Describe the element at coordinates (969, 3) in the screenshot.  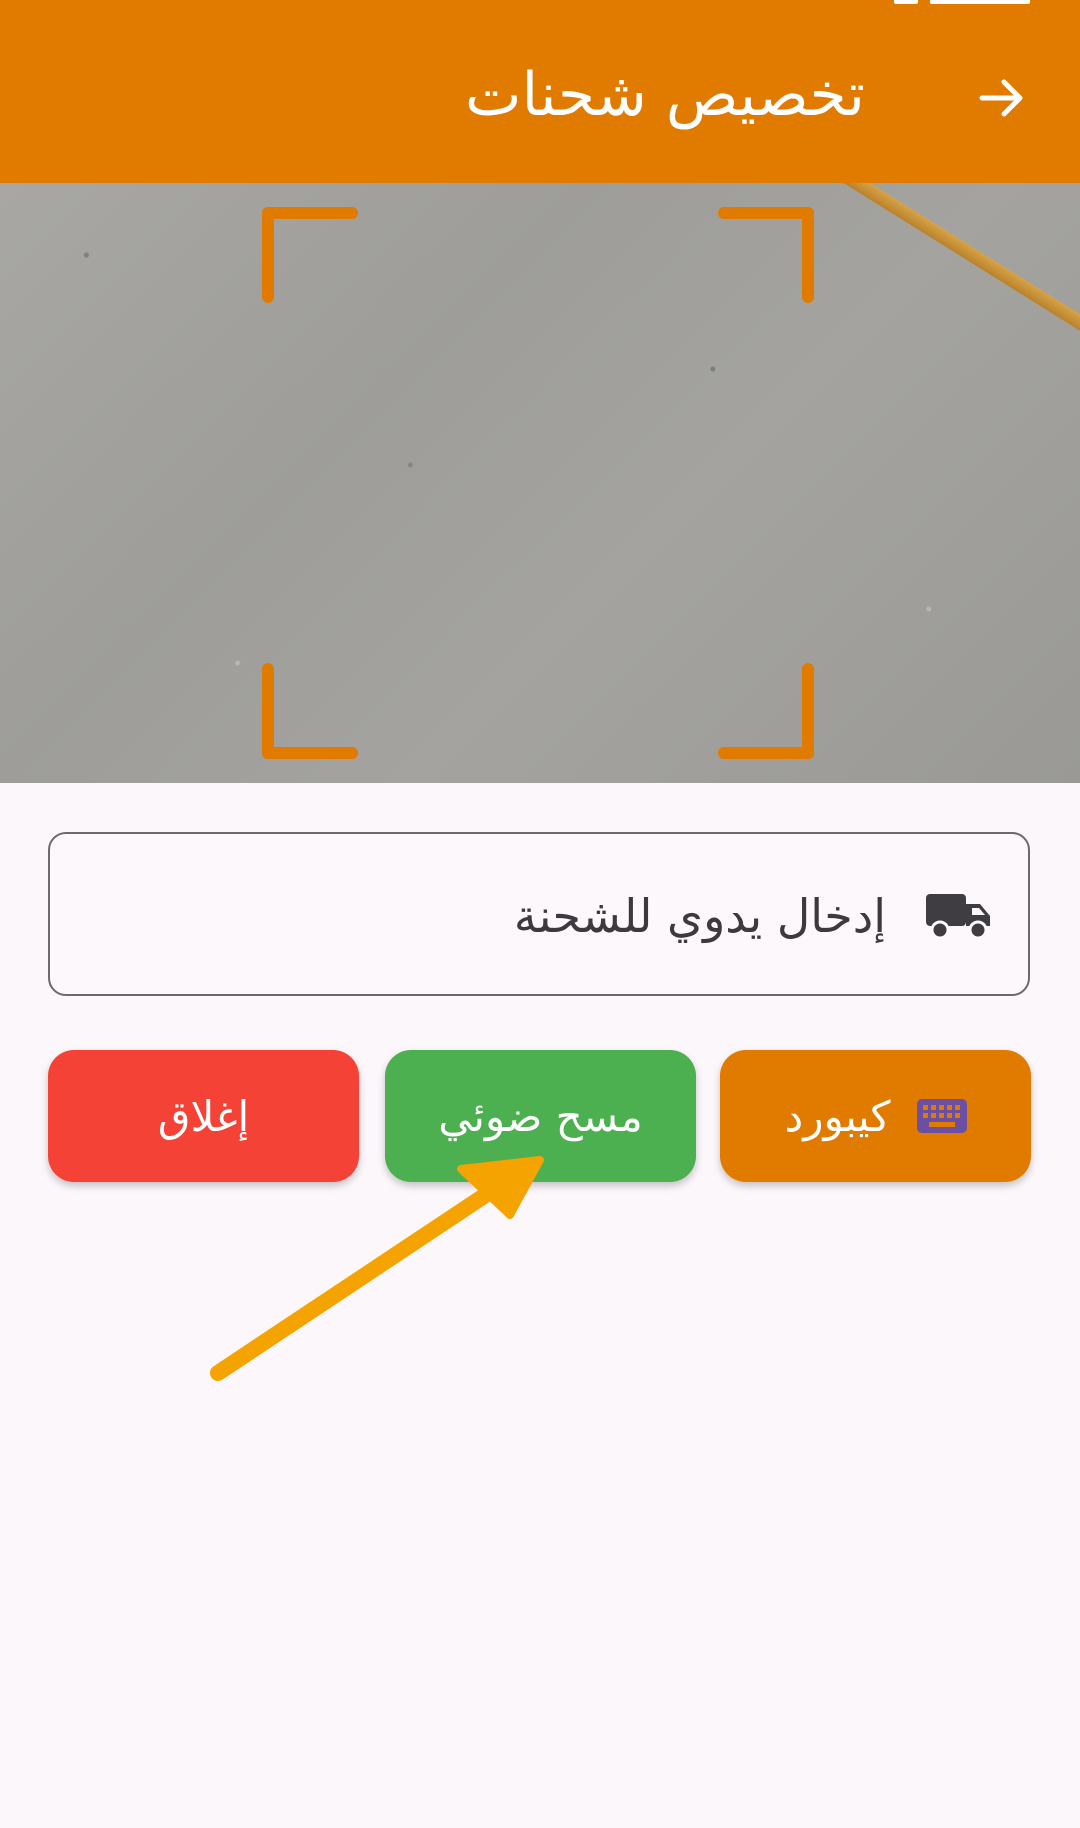
I see `status-bar-fragment` at that location.